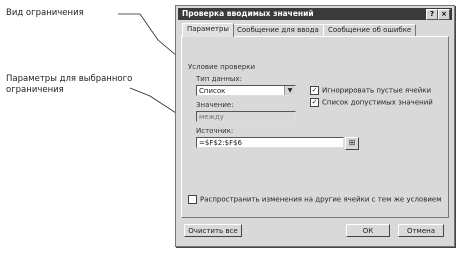 The image size is (457, 253). I want to click on ignore-blank-checkbox: ✓ Игнорировать пустые ячейки, so click(370, 91).